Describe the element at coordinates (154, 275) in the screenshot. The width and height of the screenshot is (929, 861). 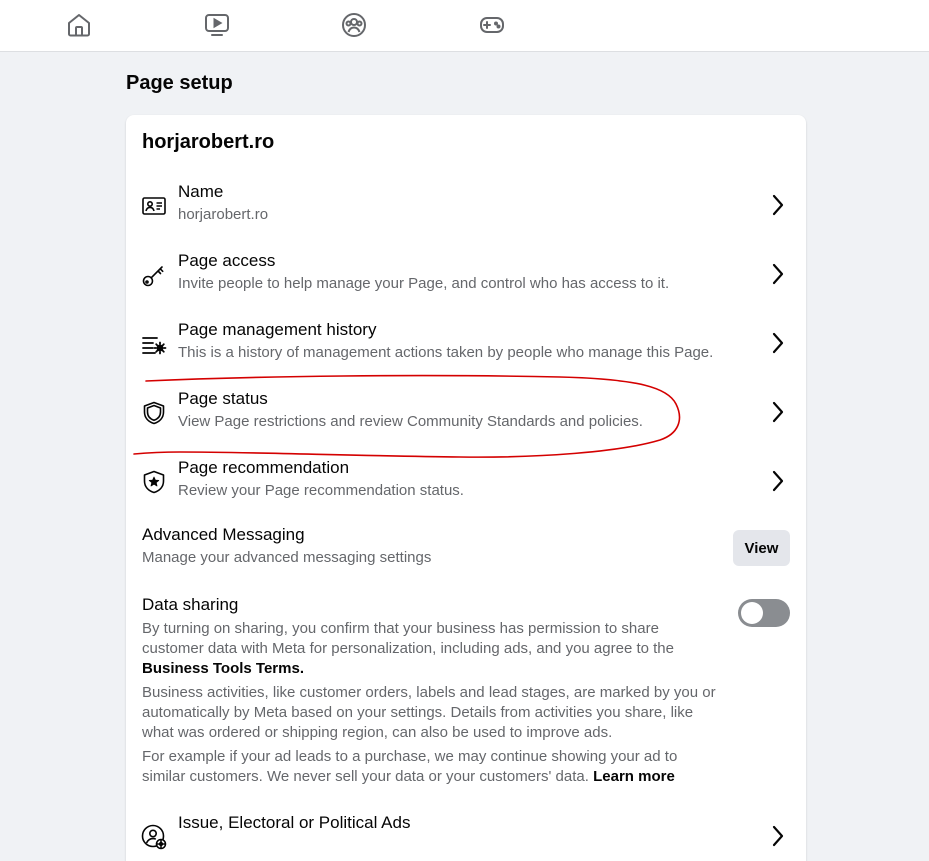
I see `key-icon` at that location.